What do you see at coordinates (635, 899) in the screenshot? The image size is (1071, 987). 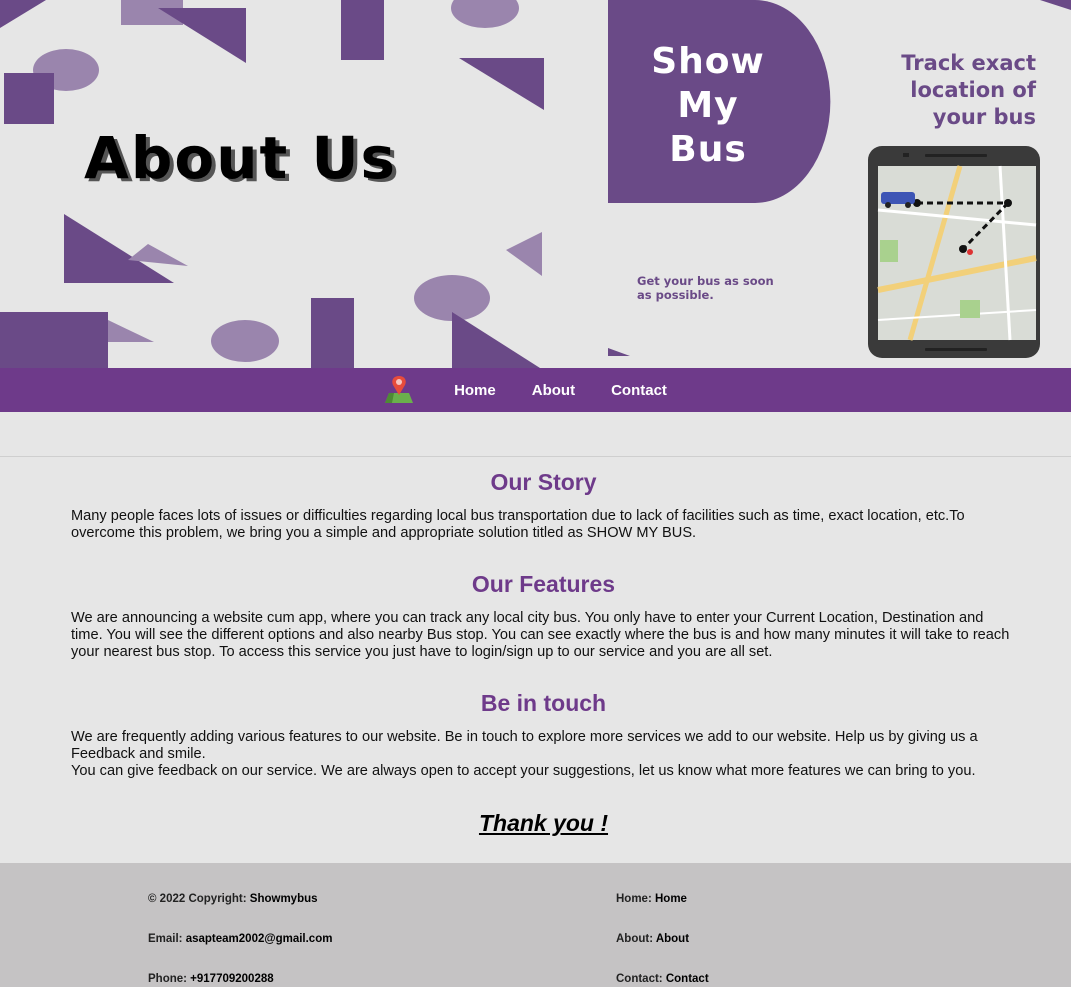 I see `footer-label: Home:` at bounding box center [635, 899].